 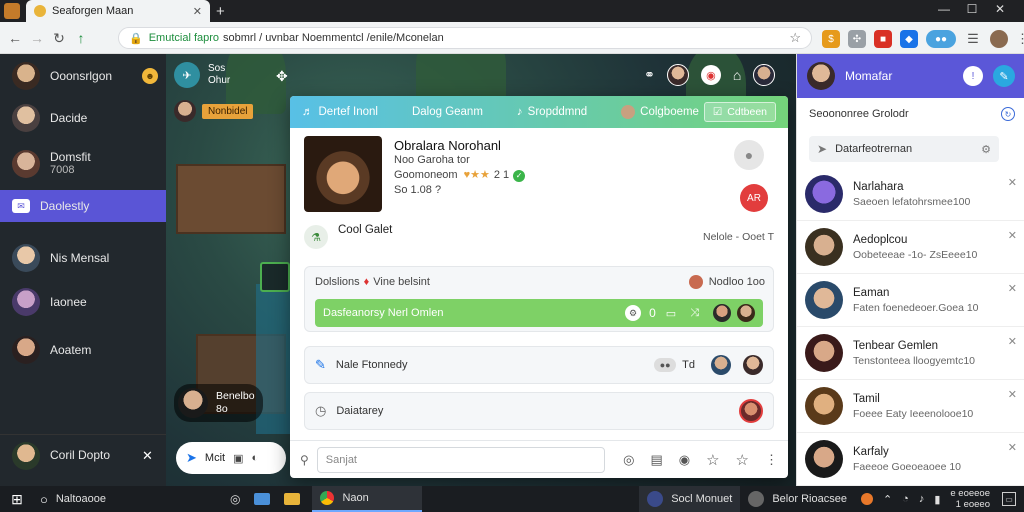 What do you see at coordinates (275, 277) in the screenshot?
I see `game-minimap-marker` at bounding box center [275, 277].